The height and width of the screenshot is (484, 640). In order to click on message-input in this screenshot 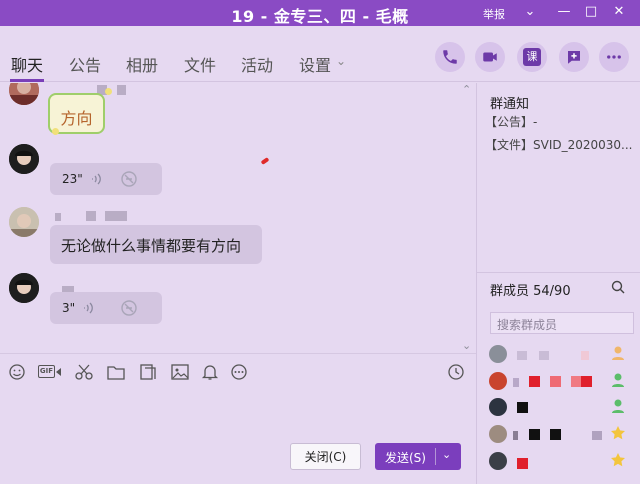, I will do `click(238, 412)`.